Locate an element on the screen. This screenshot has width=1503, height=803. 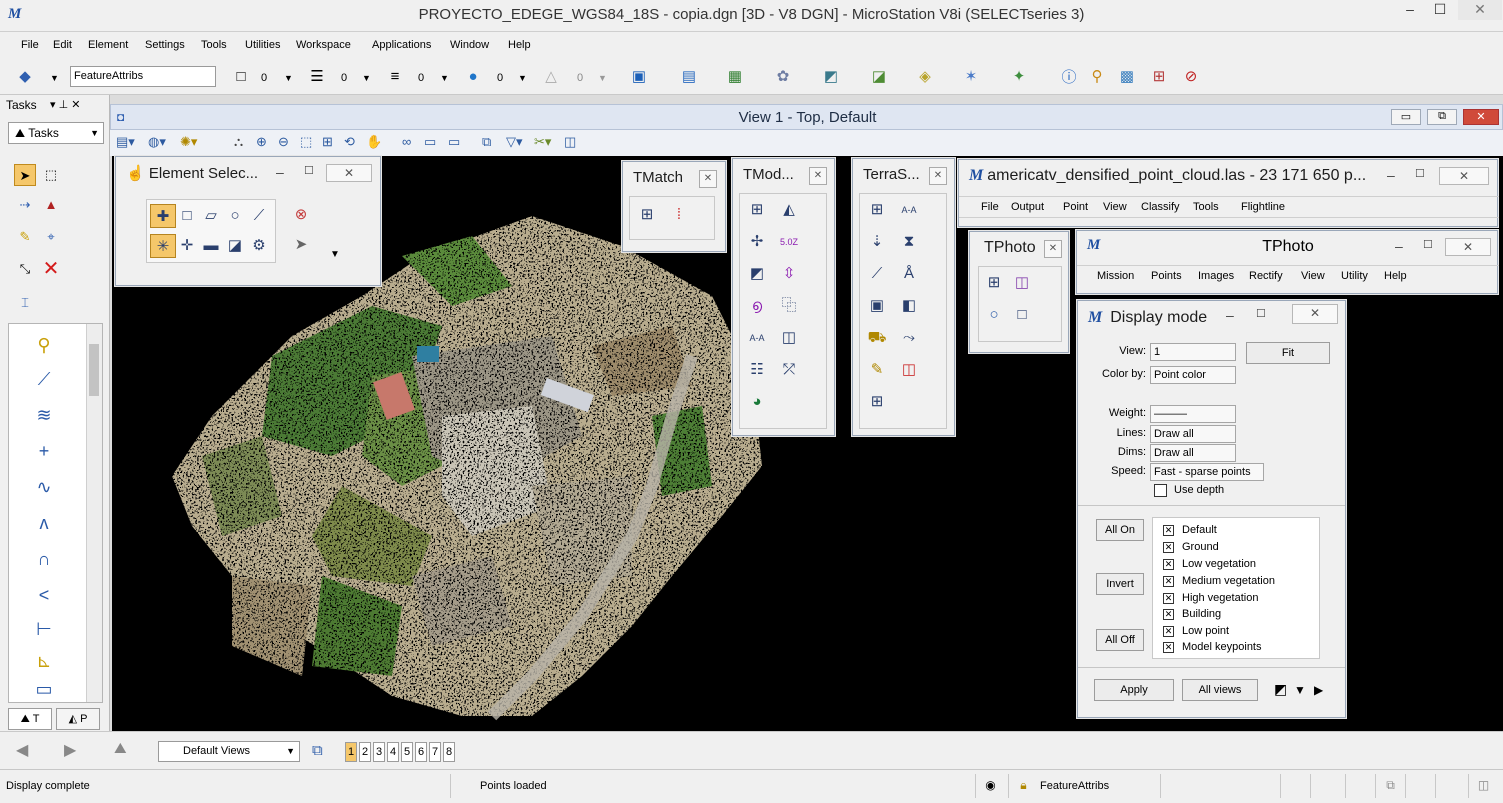
menu-classify: Classify is located at coordinates (1160, 207).